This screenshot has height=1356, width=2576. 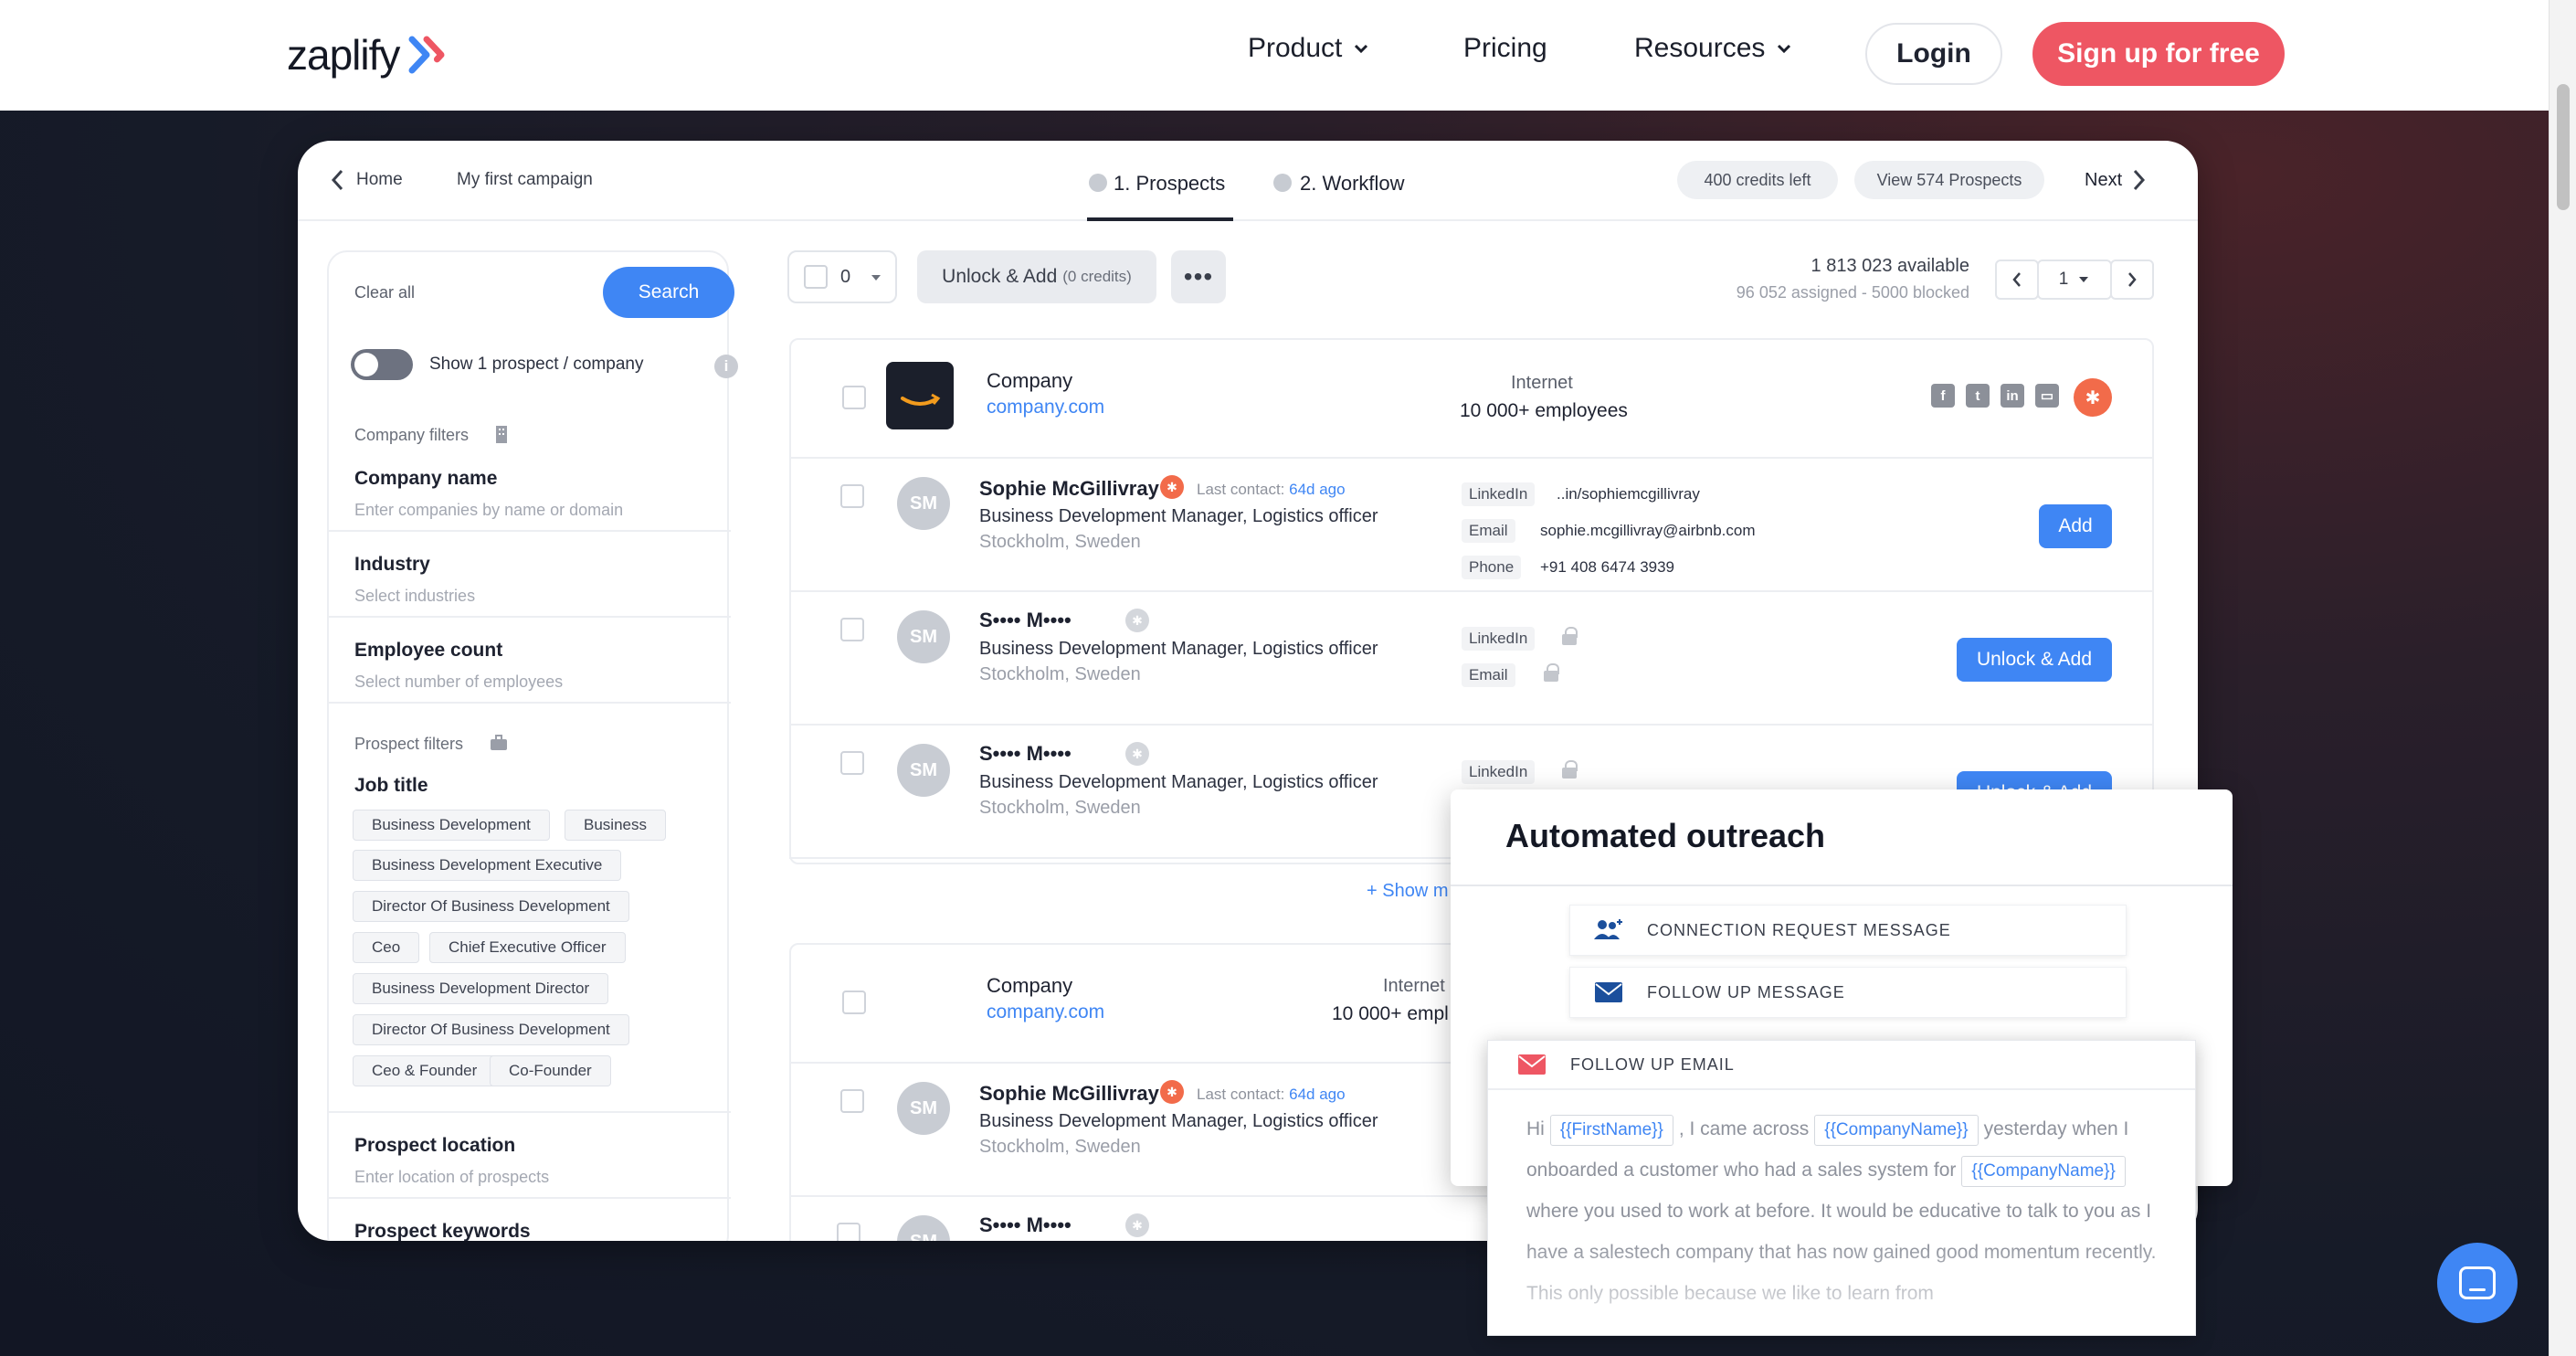 I want to click on page-select: 1, so click(x=2074, y=280).